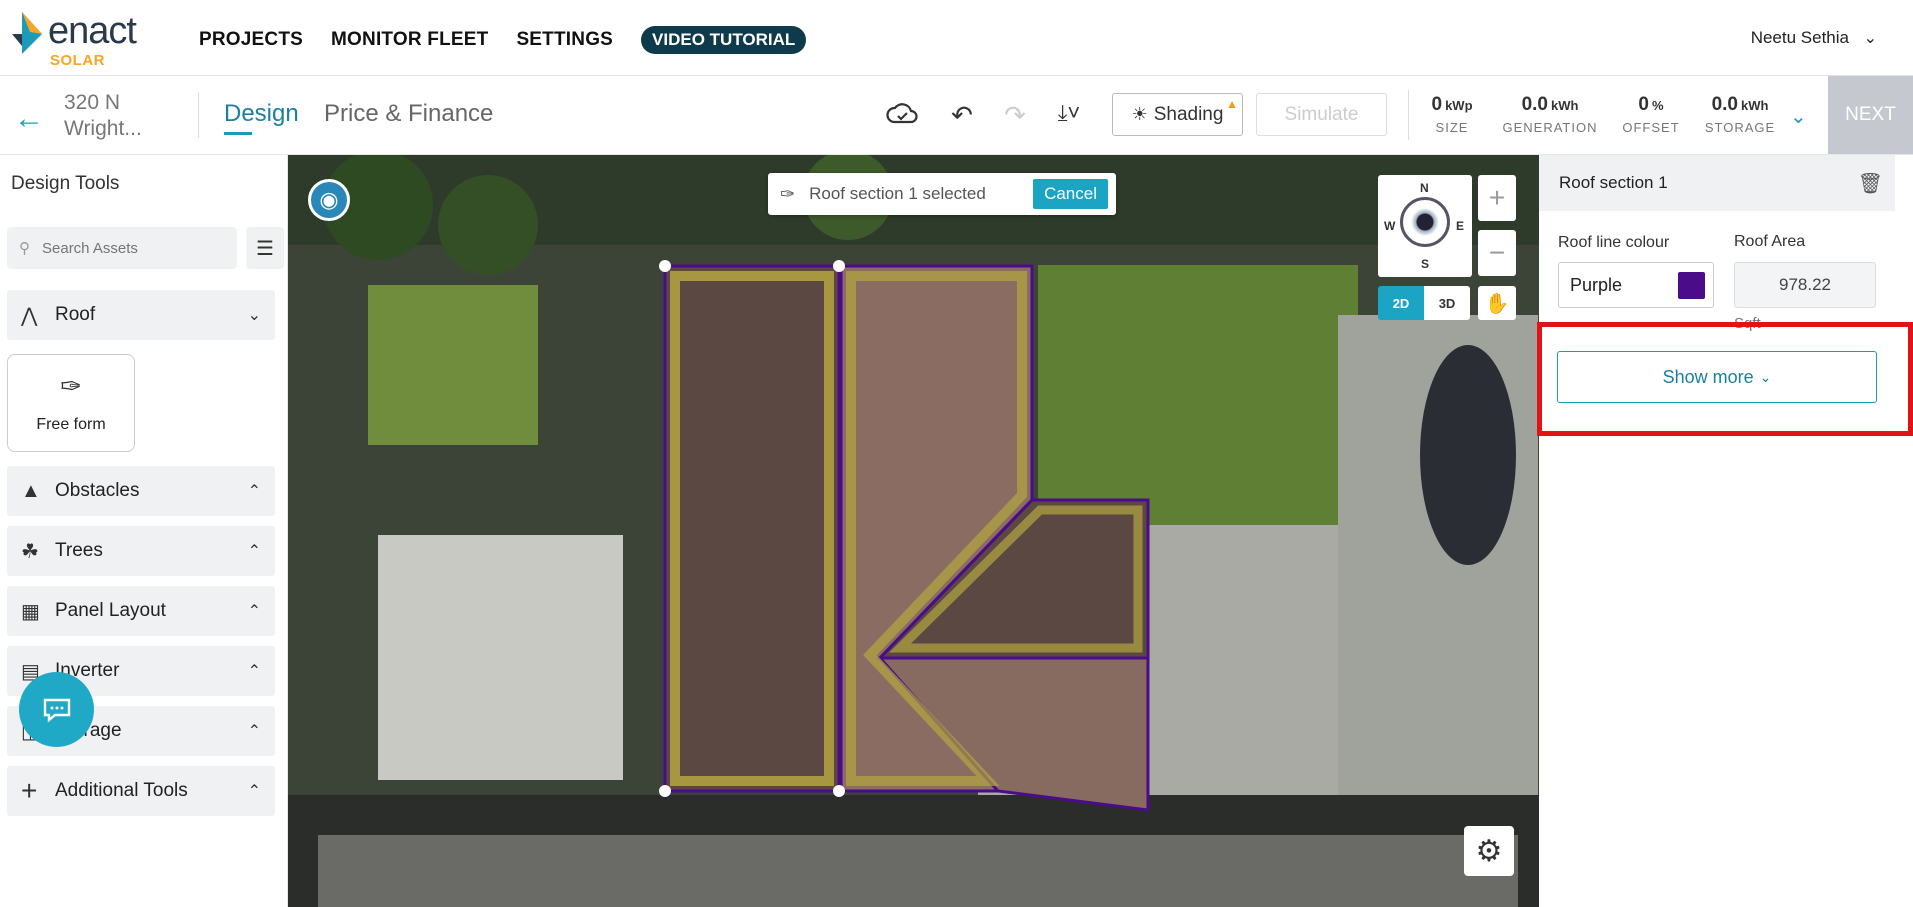  Describe the element at coordinates (1460, 226) in the screenshot. I see `compass-east-label: E` at that location.